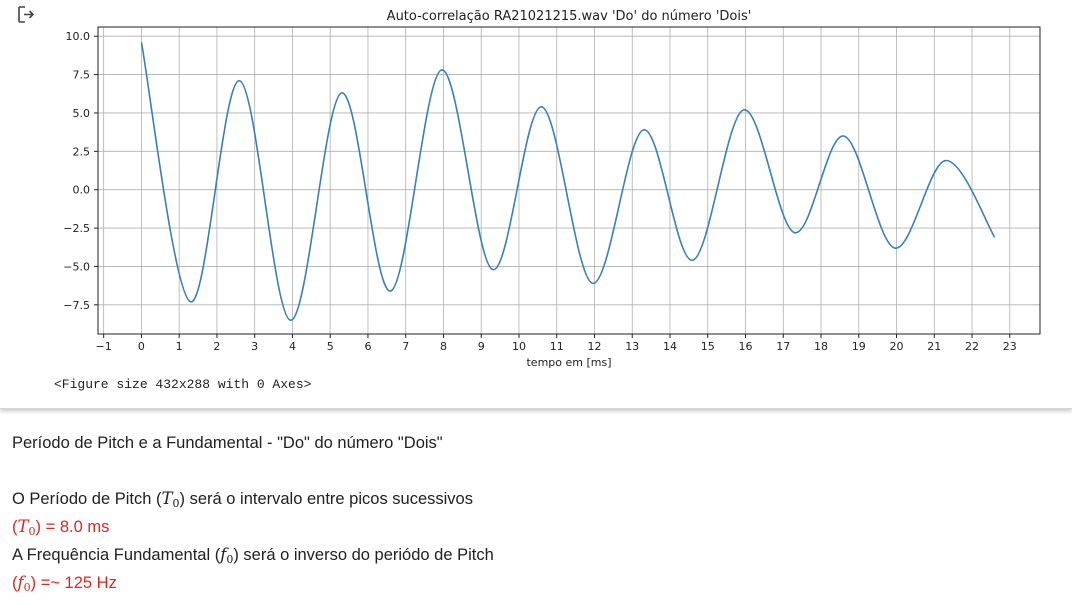  I want to click on x-tick-label: 19, so click(859, 346).